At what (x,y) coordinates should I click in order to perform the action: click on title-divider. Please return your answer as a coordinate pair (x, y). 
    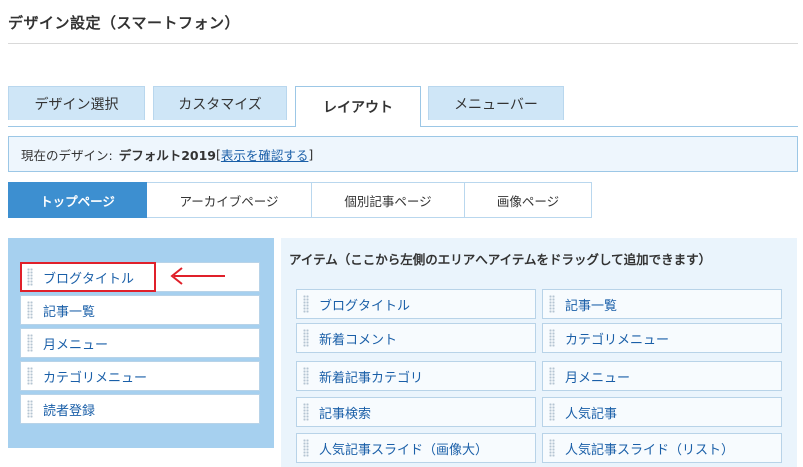
    Looking at the image, I should click on (403, 43).